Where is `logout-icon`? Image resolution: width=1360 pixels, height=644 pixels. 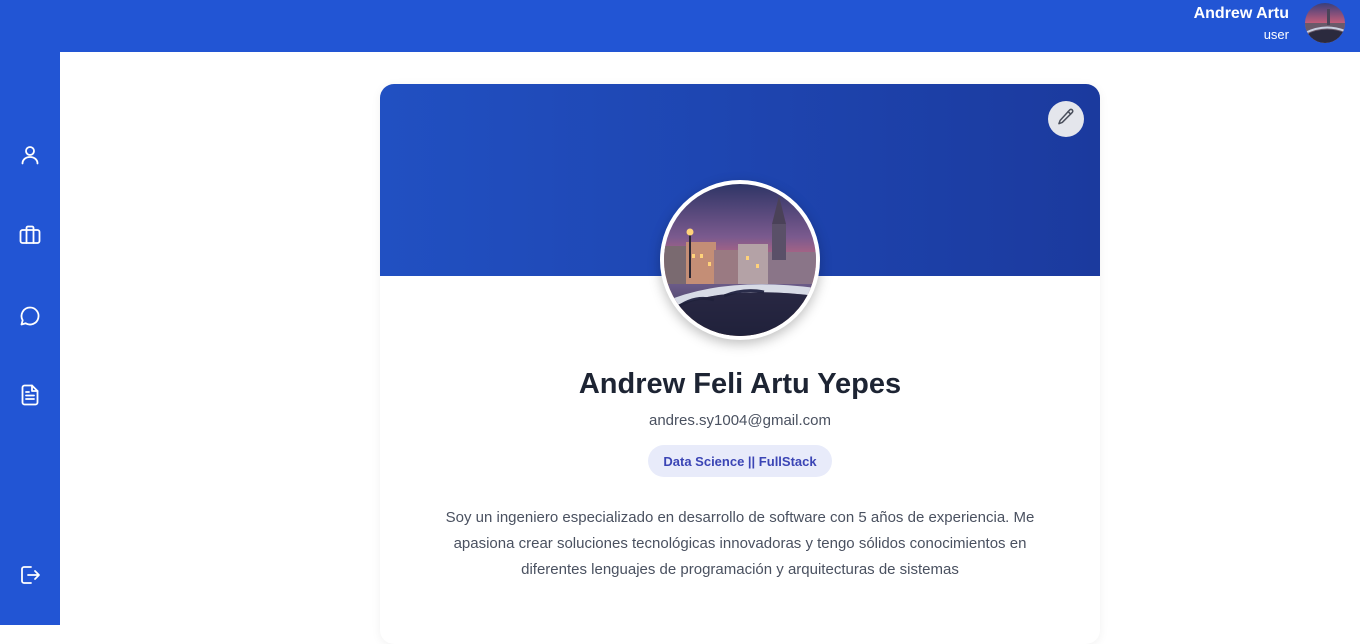
logout-icon is located at coordinates (30, 575).